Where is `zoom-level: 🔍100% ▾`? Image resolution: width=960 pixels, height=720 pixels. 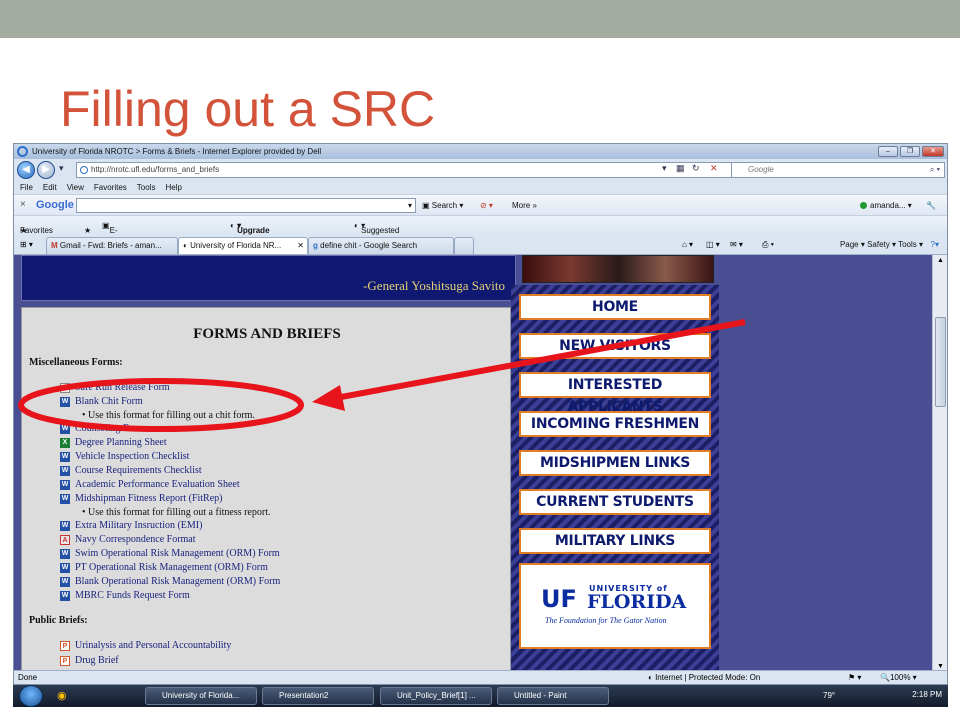
zoom-level: 🔍100% ▾ is located at coordinates (898, 677).